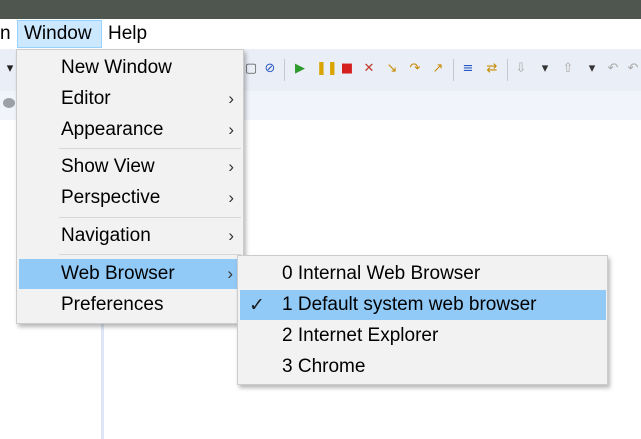  I want to click on submenu-item-label: 1 Default system web browser, so click(409, 304).